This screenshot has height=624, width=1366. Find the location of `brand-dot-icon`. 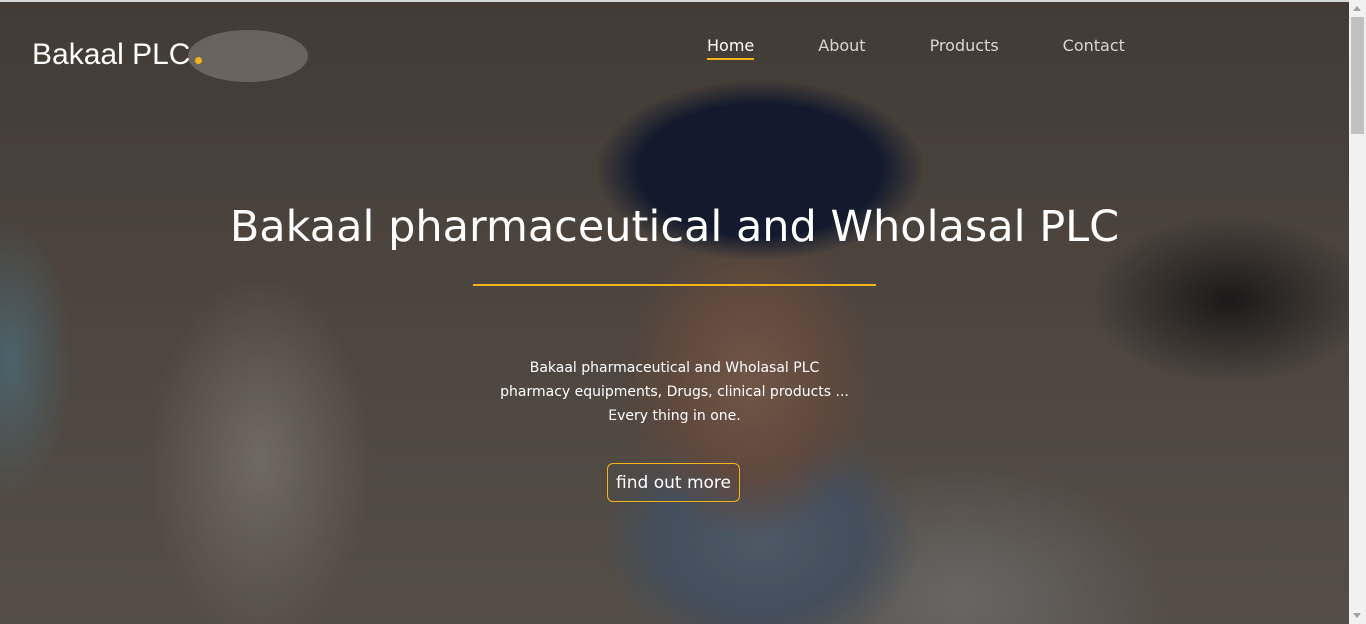

brand-dot-icon is located at coordinates (199, 60).